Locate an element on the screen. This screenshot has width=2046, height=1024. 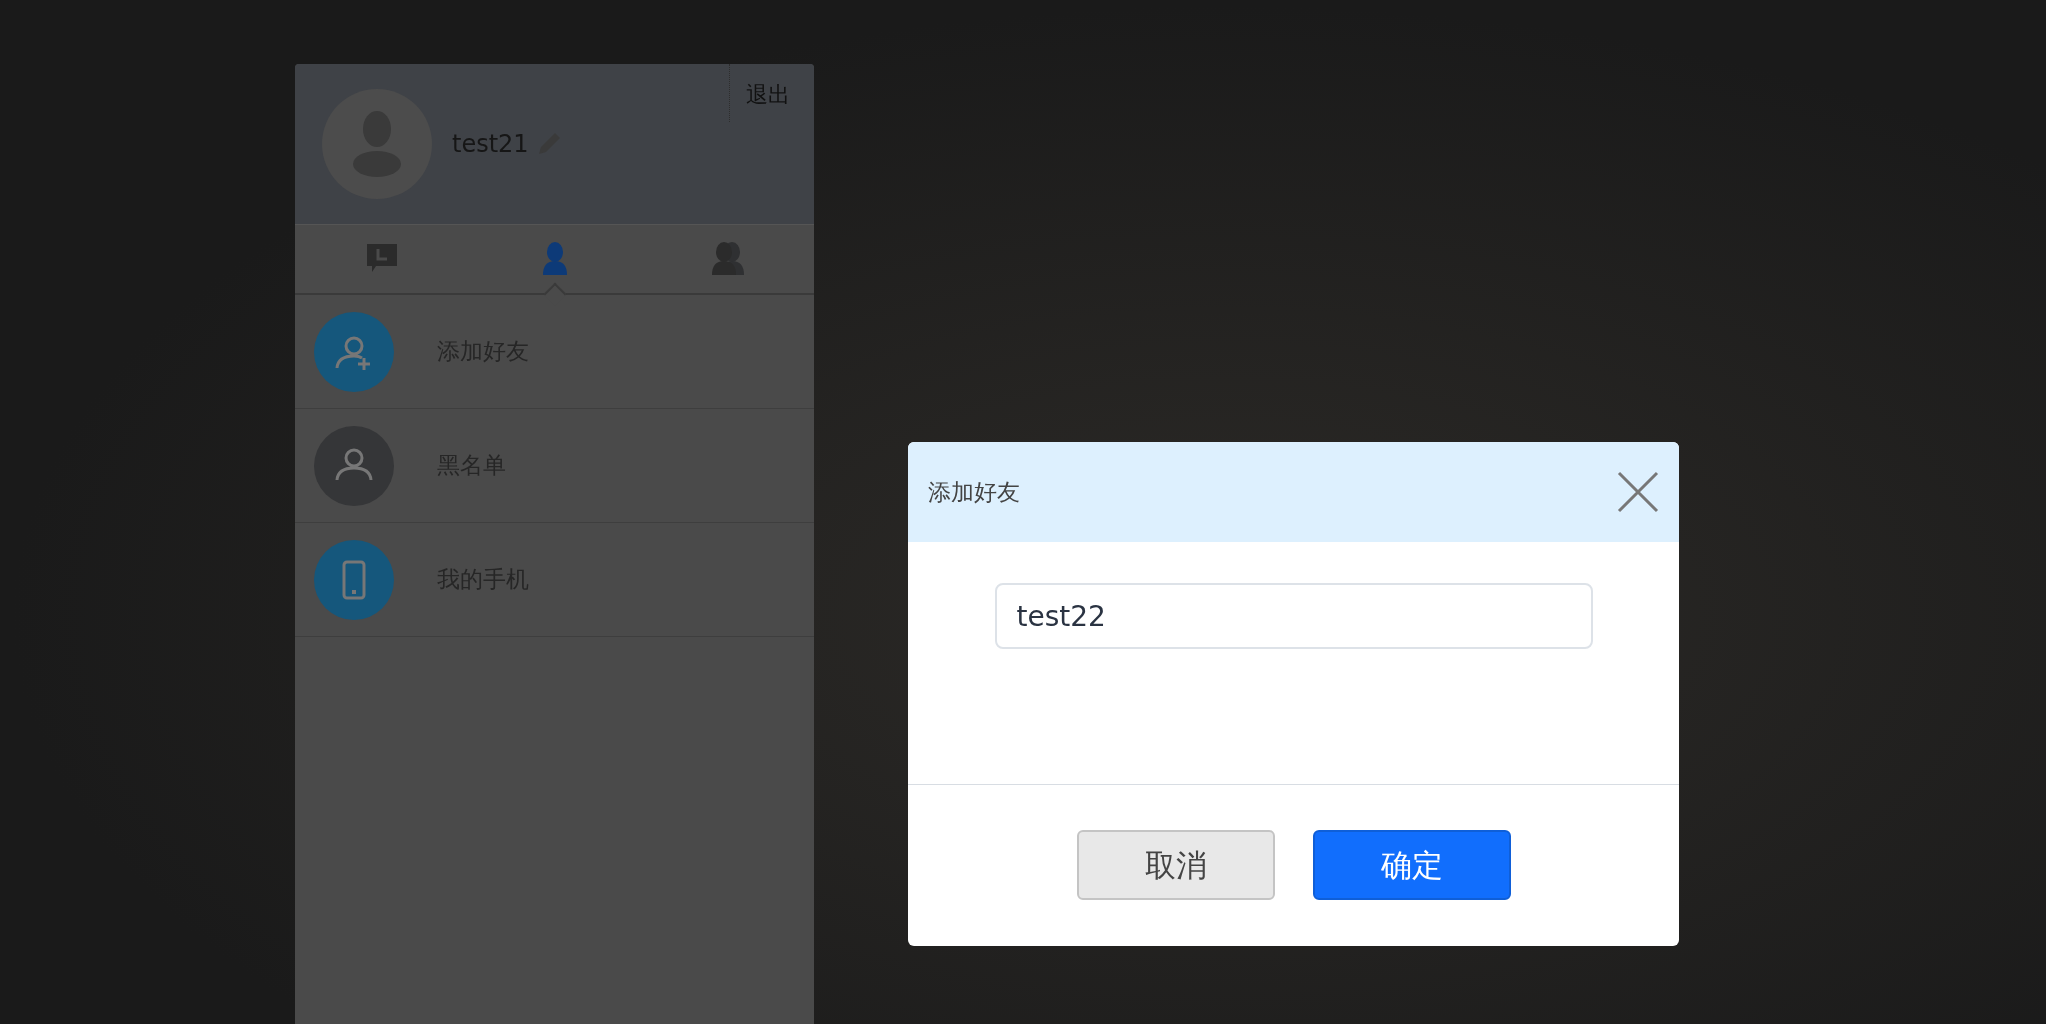
confirm-button: 确定 is located at coordinates (1411, 865).